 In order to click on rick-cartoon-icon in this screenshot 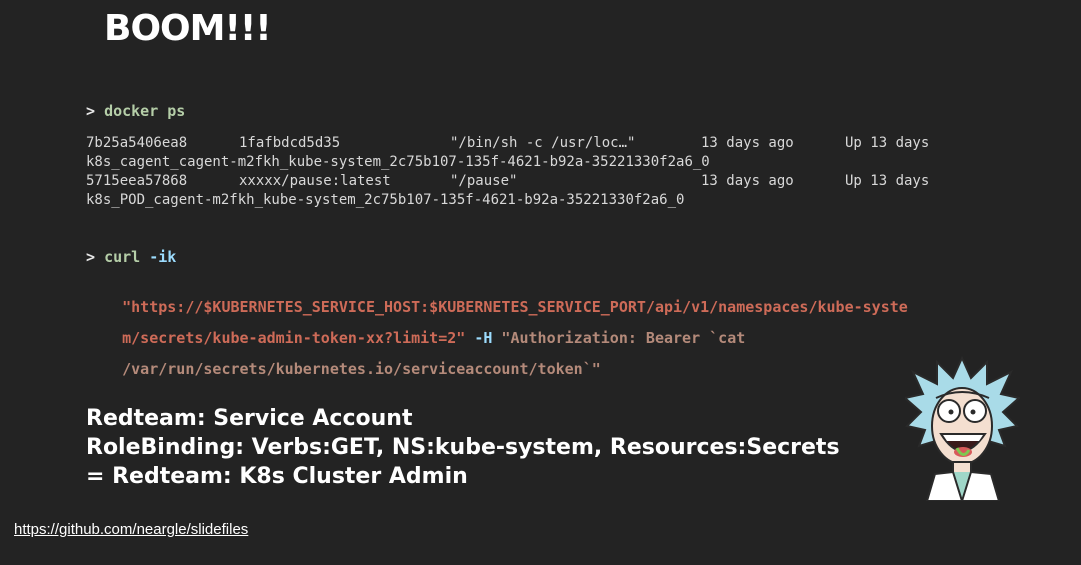, I will do `click(962, 428)`.